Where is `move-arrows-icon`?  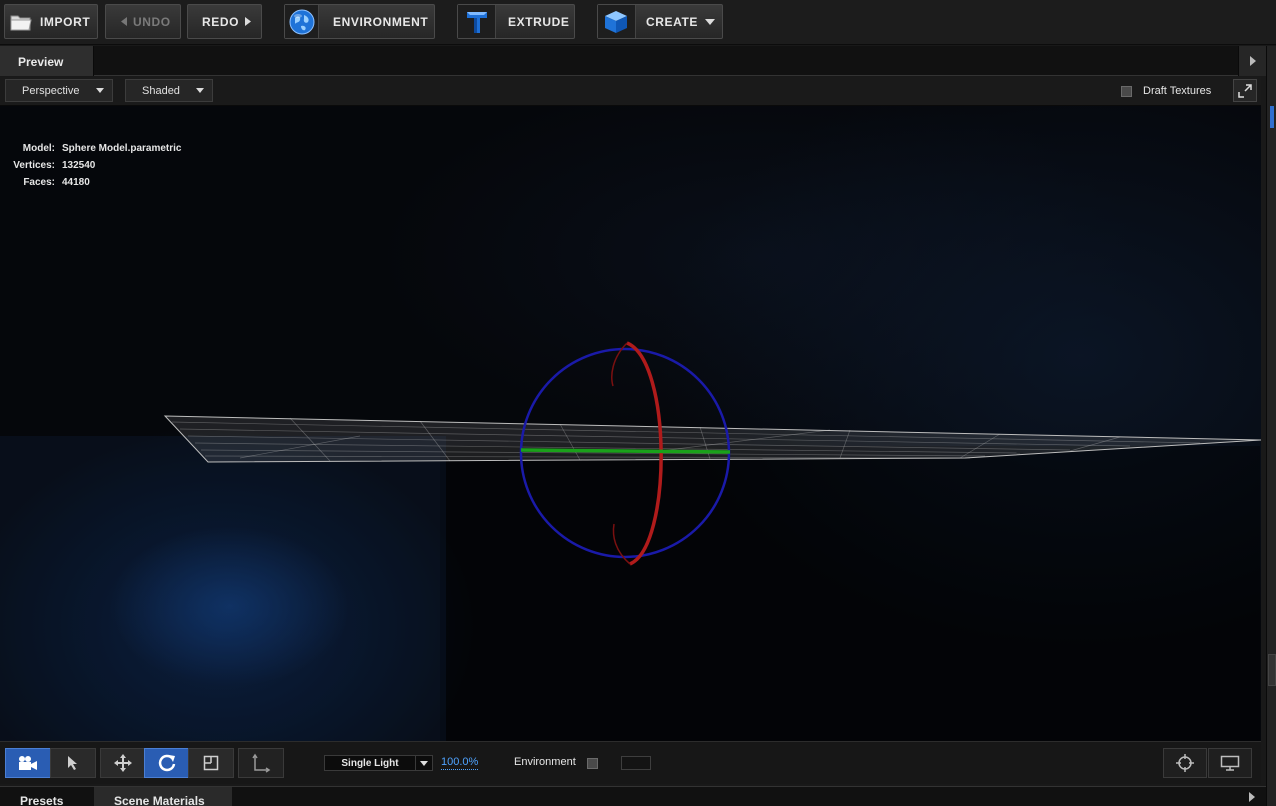 move-arrows-icon is located at coordinates (123, 763).